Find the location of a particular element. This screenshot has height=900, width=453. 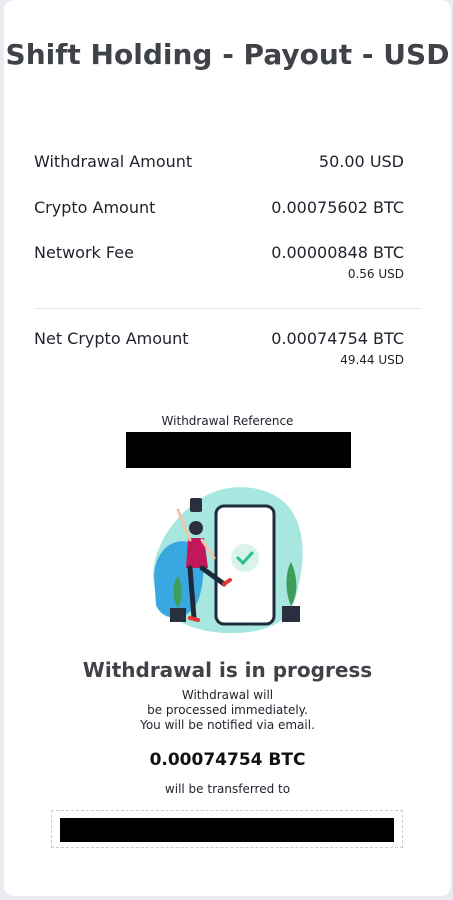

status-line-2: be processed immediately. is located at coordinates (227, 710).